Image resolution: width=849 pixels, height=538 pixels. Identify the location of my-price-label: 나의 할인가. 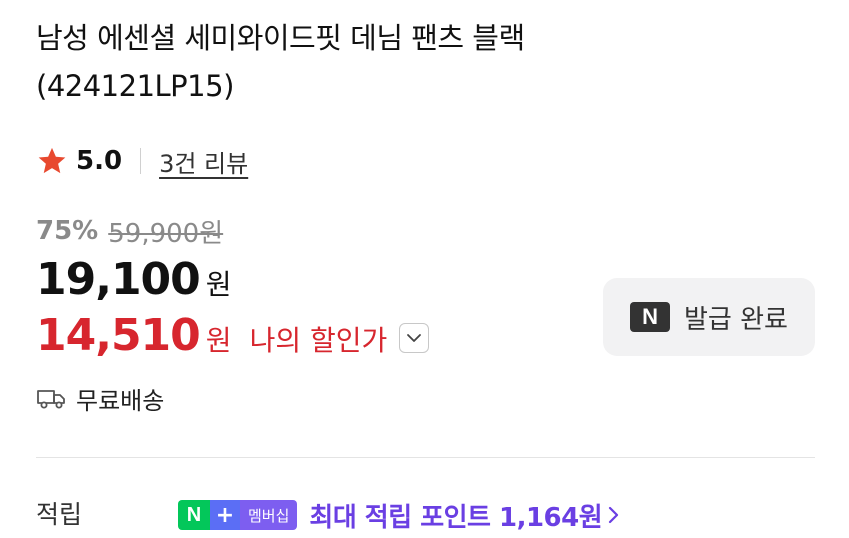
(318, 340).